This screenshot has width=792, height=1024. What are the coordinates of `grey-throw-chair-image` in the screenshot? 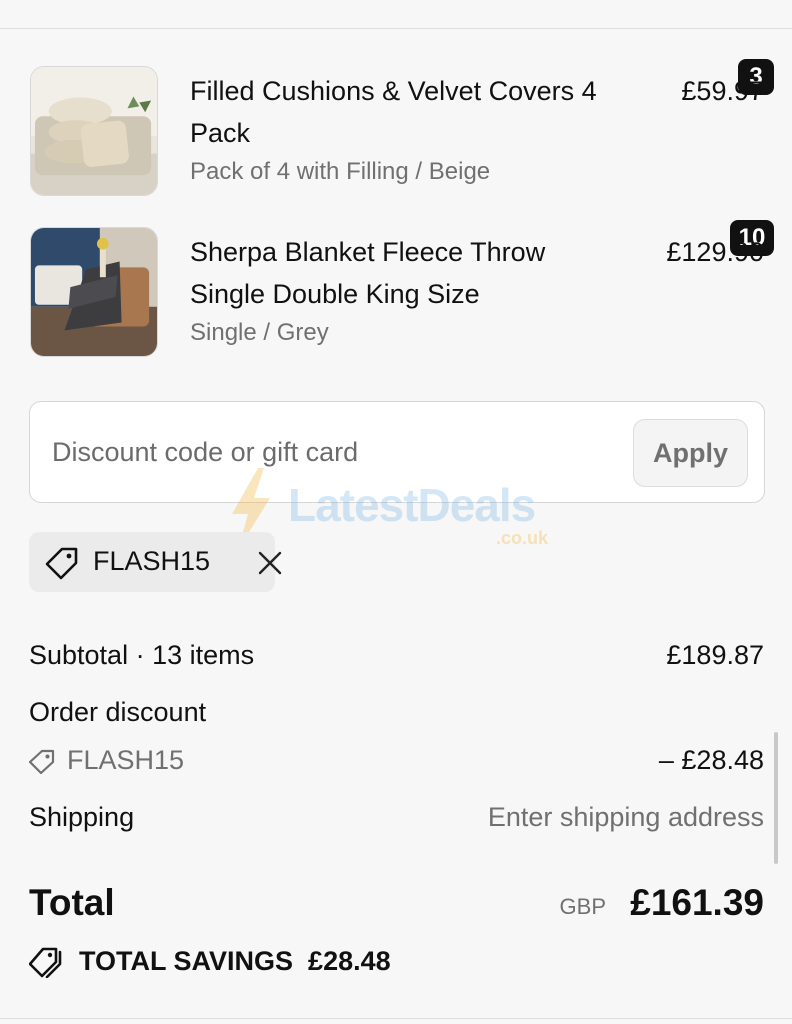 It's located at (94, 292).